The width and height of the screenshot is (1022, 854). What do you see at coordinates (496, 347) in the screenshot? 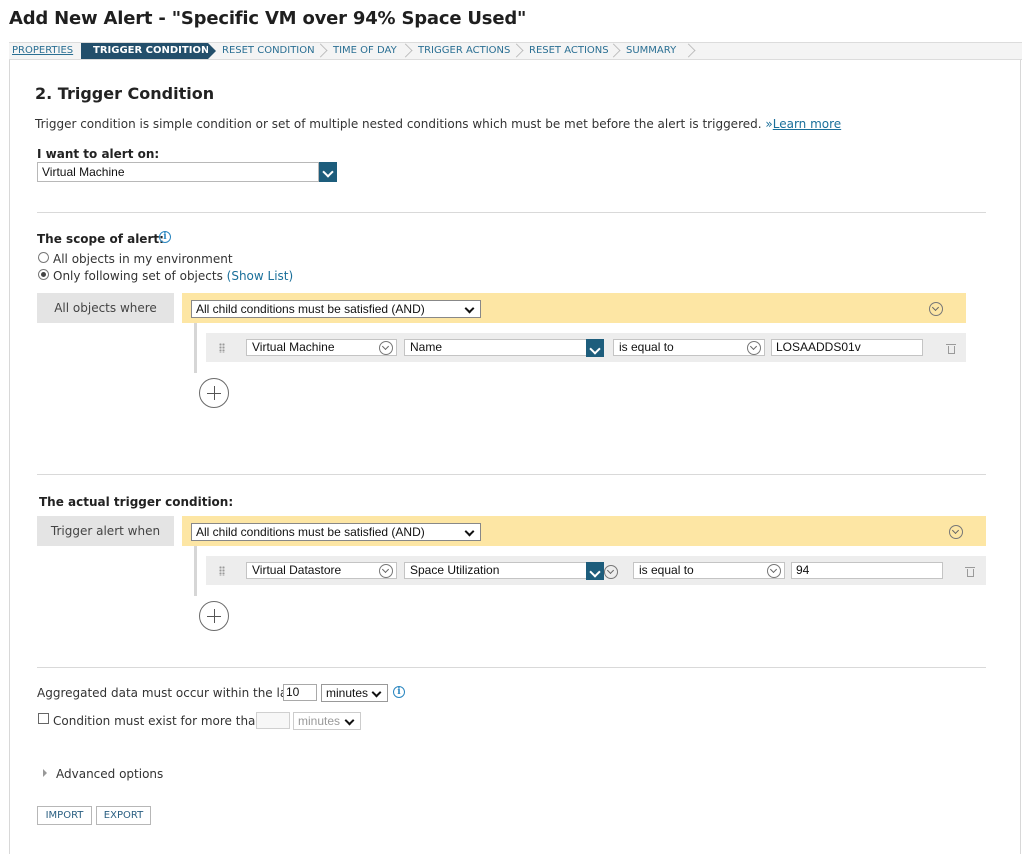
I see `scope-property-select: Name` at bounding box center [496, 347].